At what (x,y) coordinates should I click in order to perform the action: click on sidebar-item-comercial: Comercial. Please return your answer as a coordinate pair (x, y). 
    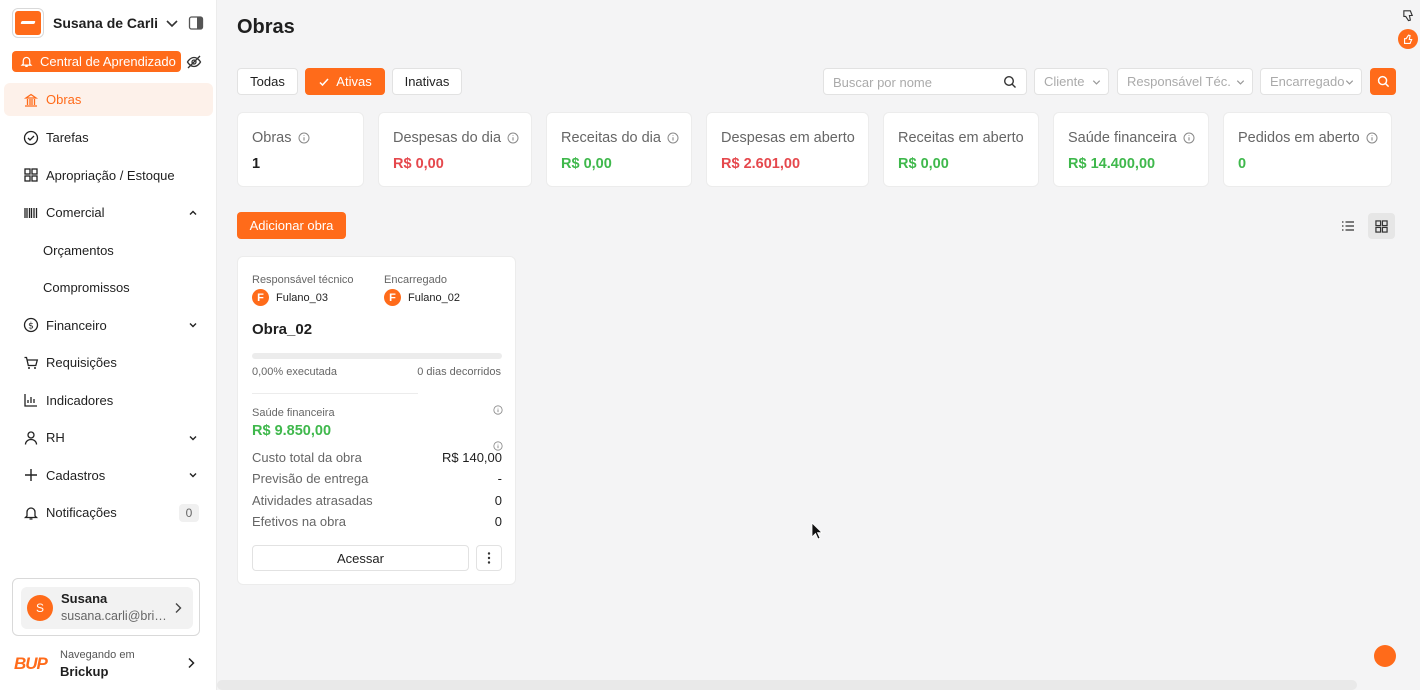
    Looking at the image, I should click on (108, 213).